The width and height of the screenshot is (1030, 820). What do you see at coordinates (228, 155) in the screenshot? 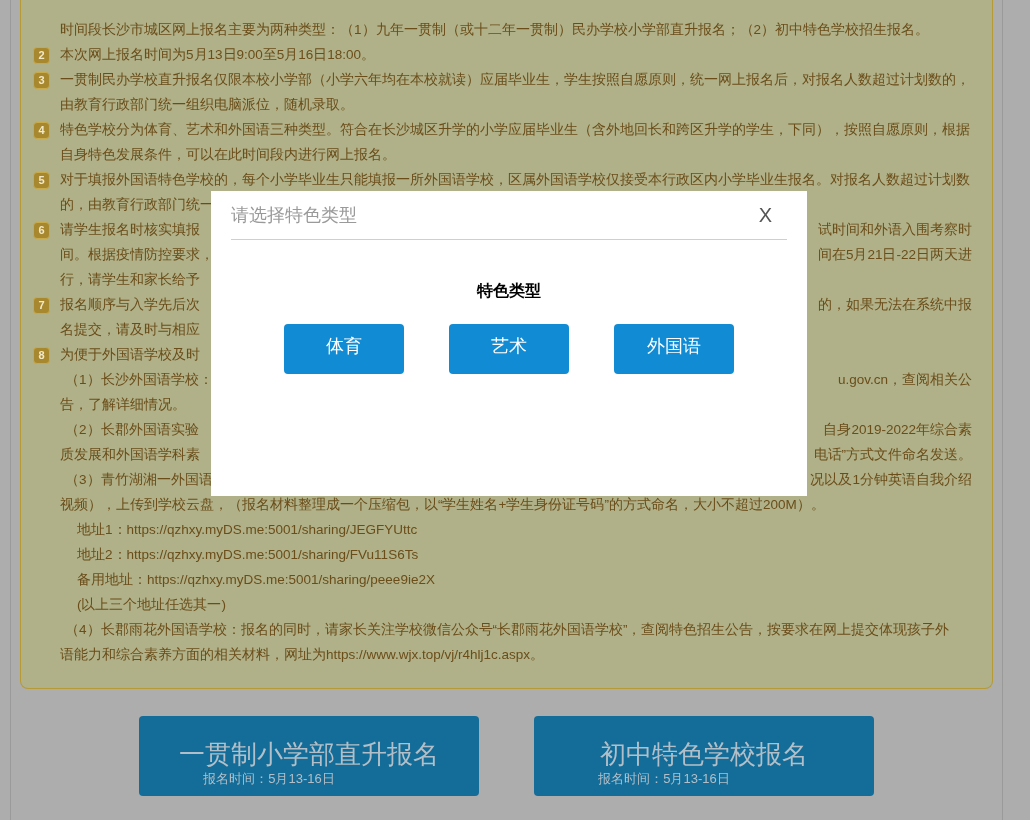
I see `notice-text: 自身特色发展条件，可以在此时间段内进行网上报名。` at bounding box center [228, 155].